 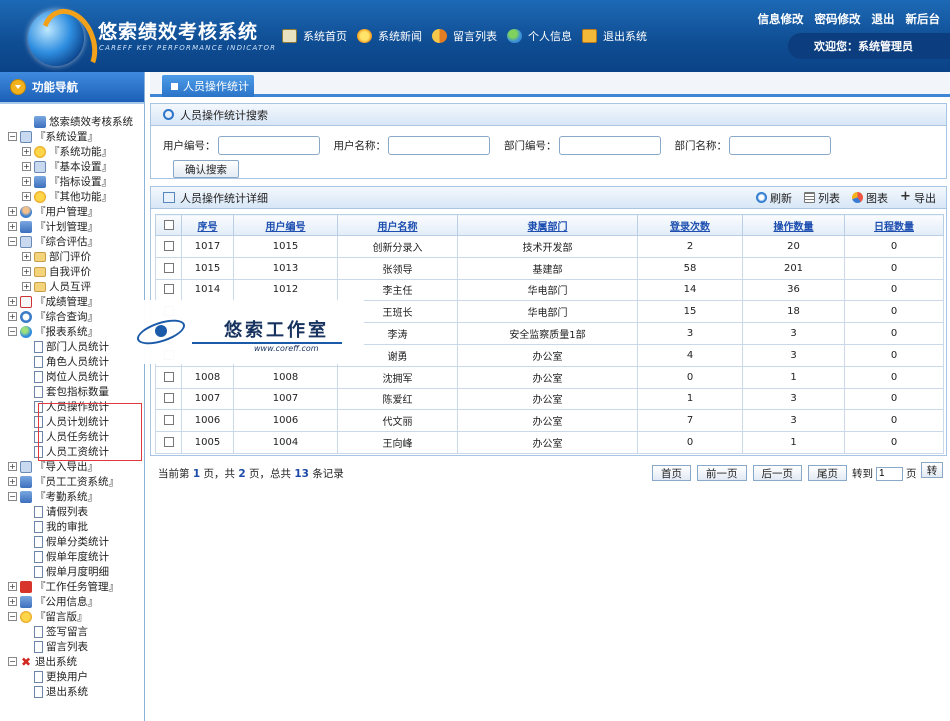 I want to click on search-panel: 人员操作统计搜索 用户编号： 用户名称： 部门编号： 部门名称： 确认搜索, so click(x=548, y=141).